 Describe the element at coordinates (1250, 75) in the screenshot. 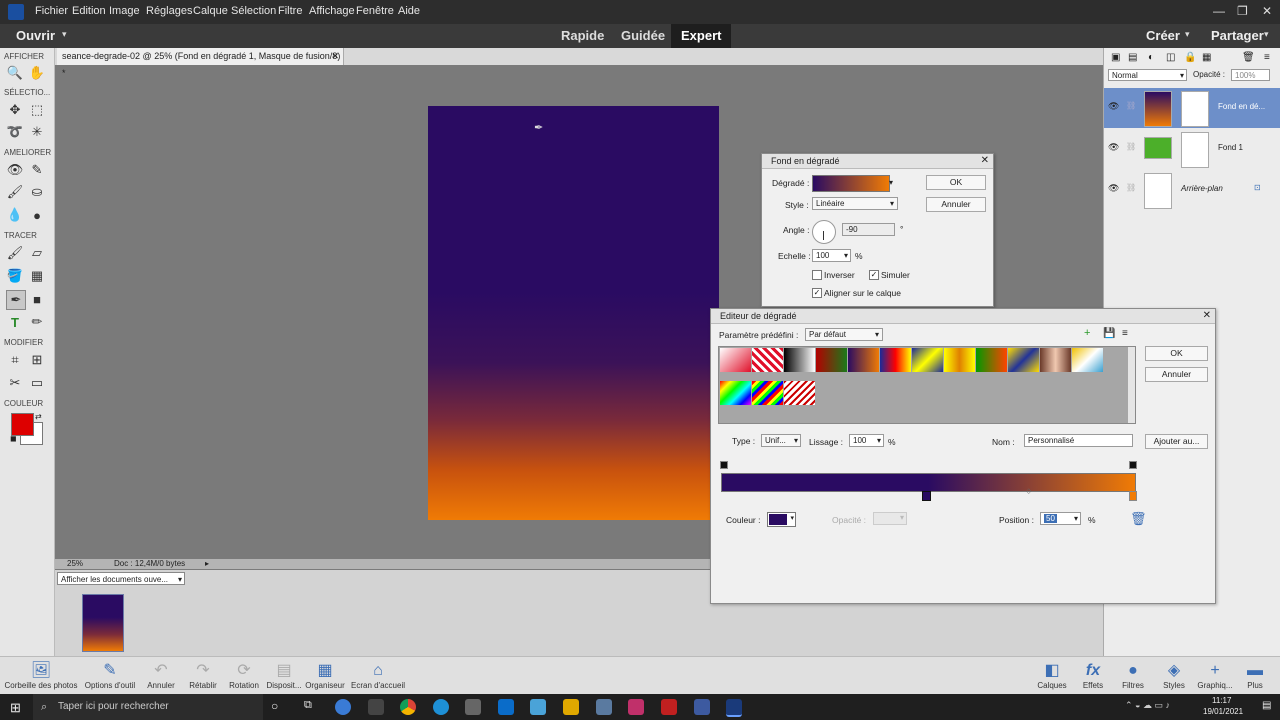

I see `opacity-field: 100%` at that location.